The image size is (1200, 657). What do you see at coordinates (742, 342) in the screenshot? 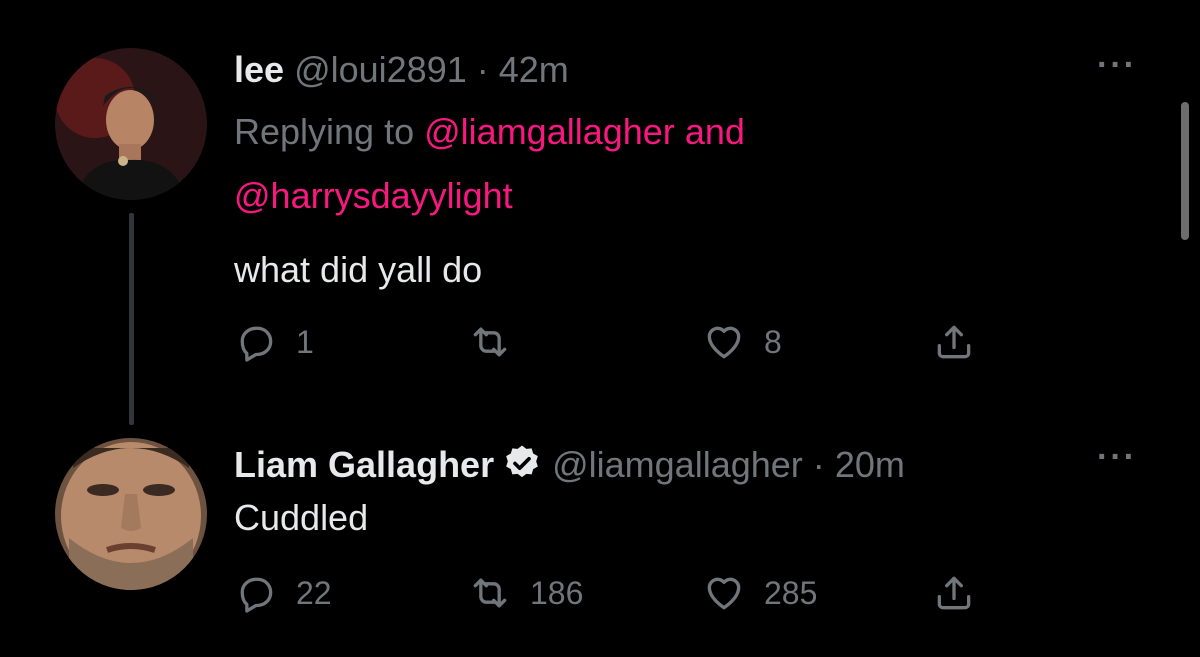
I see `like-button: 8` at bounding box center [742, 342].